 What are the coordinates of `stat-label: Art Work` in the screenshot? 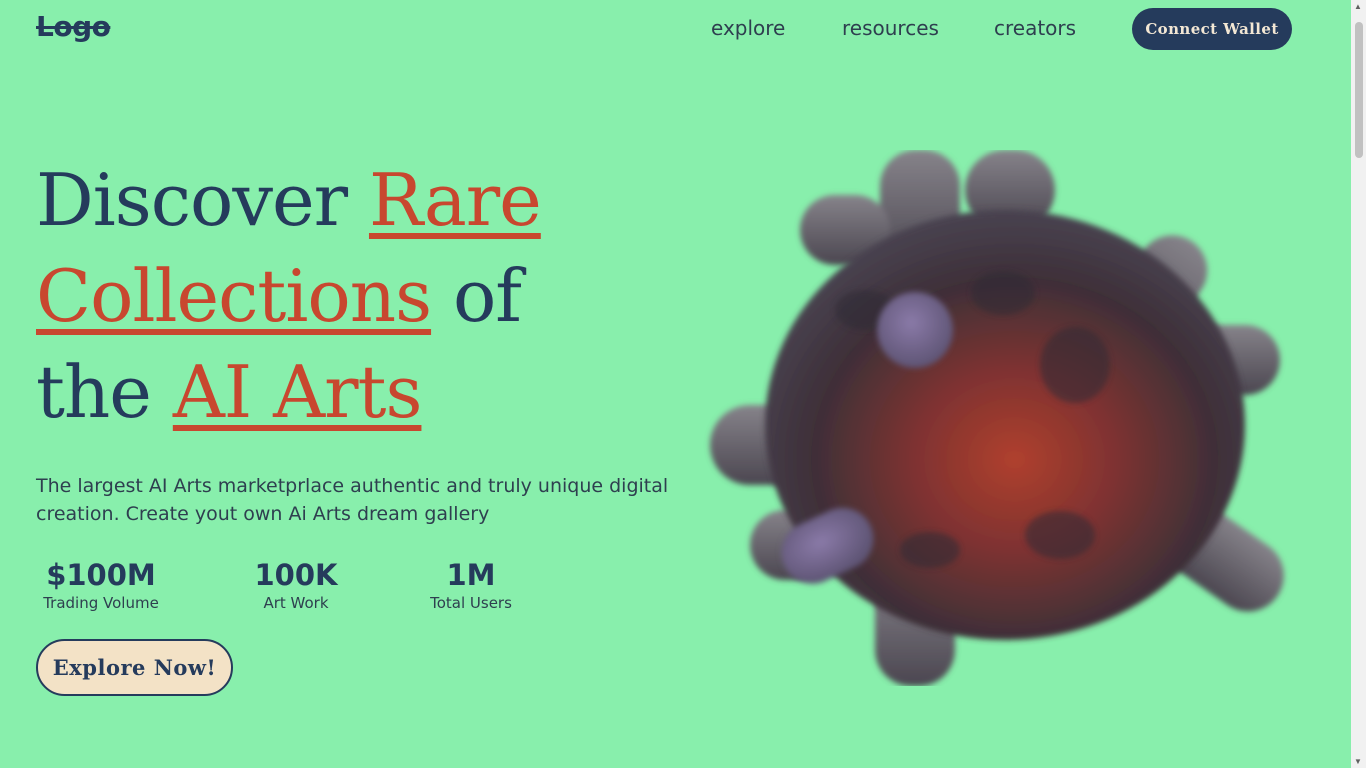 It's located at (296, 603).